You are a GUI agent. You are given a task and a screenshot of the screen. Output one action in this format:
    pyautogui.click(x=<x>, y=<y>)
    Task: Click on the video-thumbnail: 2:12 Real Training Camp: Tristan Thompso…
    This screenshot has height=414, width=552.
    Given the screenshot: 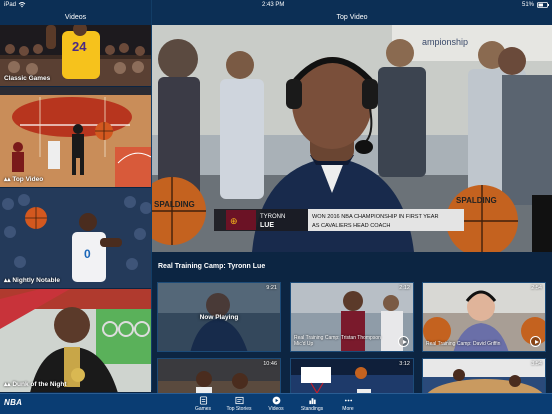 What is the action you would take?
    pyautogui.click(x=352, y=317)
    